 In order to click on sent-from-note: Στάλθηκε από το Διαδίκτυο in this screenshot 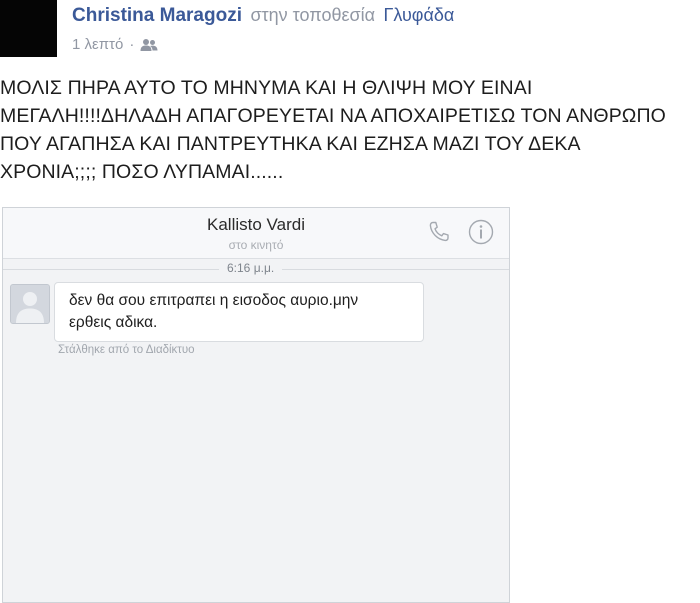, I will do `click(126, 350)`.